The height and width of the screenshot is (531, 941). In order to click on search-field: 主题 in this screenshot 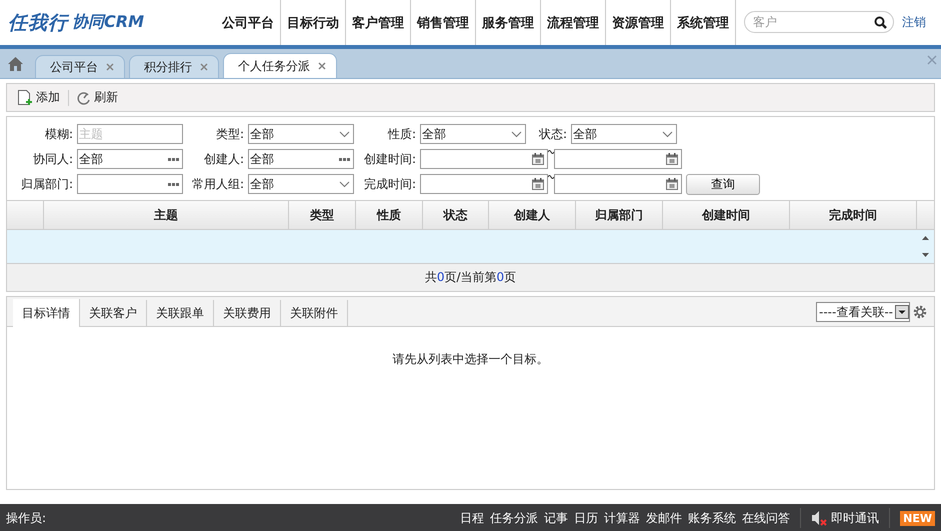, I will do `click(130, 134)`.